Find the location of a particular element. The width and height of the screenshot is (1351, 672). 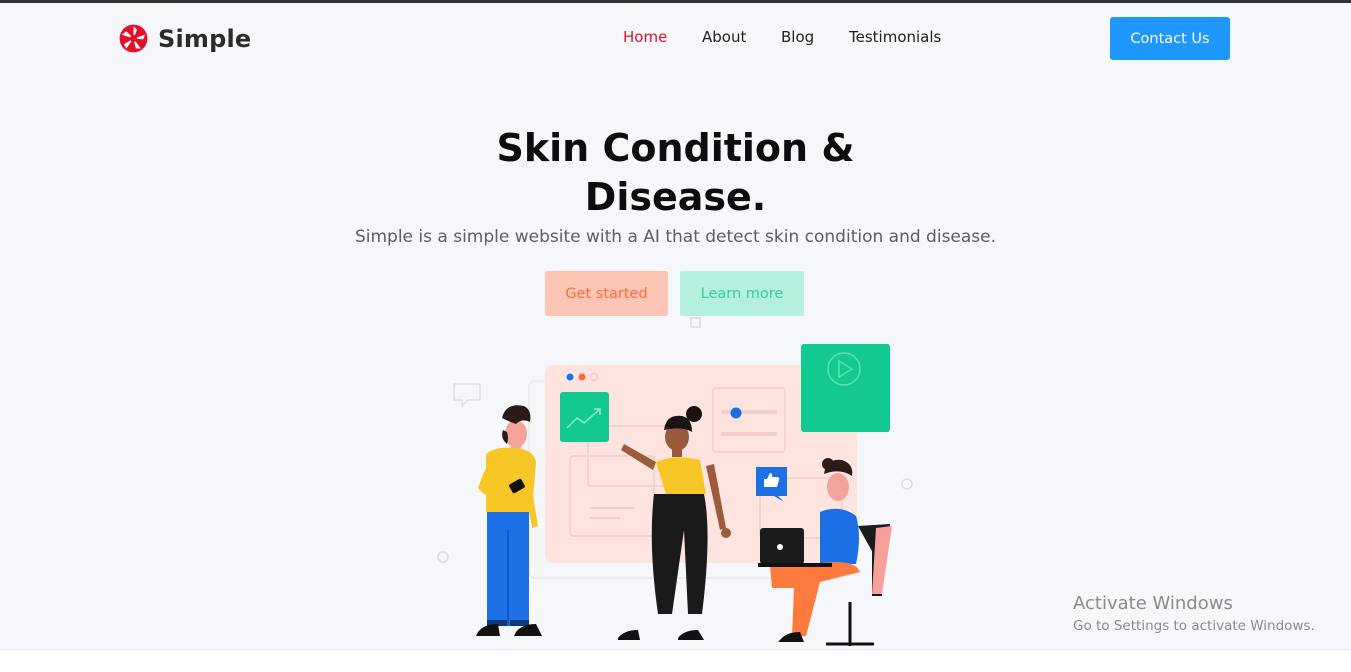

hero-title-line-2: Disease. is located at coordinates (675, 197).